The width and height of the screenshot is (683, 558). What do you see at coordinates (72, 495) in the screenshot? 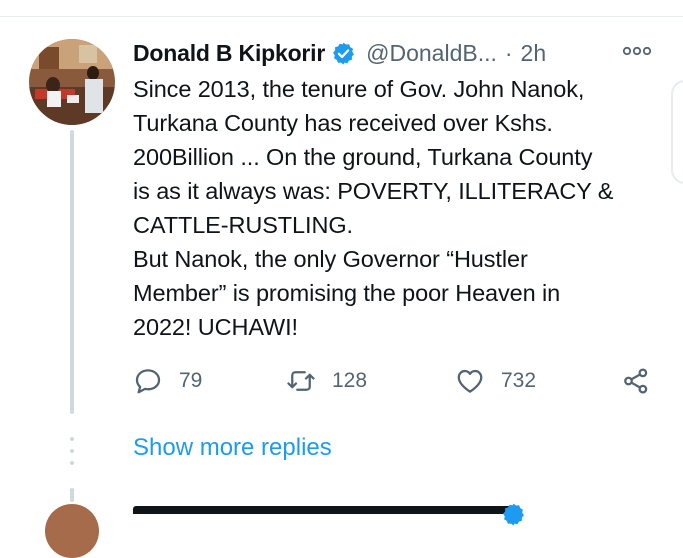
I see `thread-connector-line-next` at bounding box center [72, 495].